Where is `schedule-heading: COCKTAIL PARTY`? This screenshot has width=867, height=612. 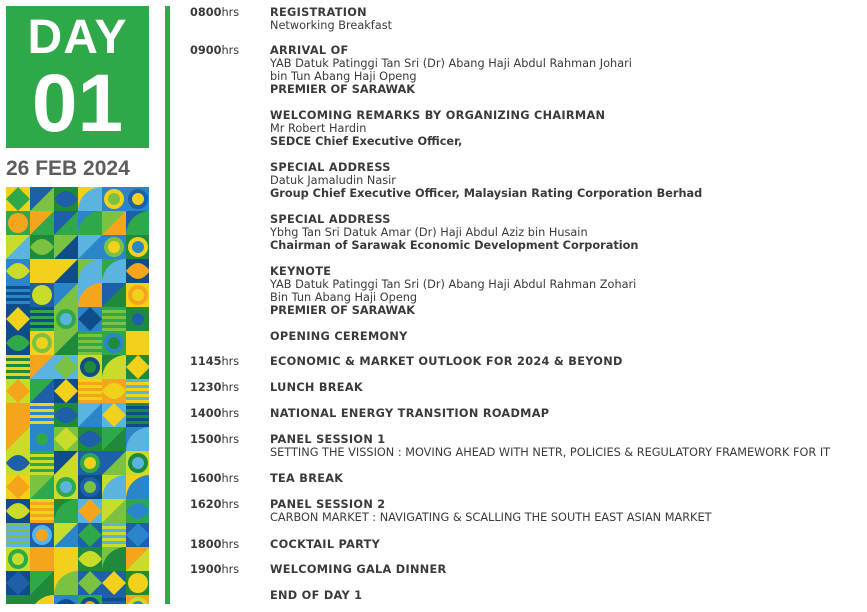 schedule-heading: COCKTAIL PARTY is located at coordinates (325, 544).